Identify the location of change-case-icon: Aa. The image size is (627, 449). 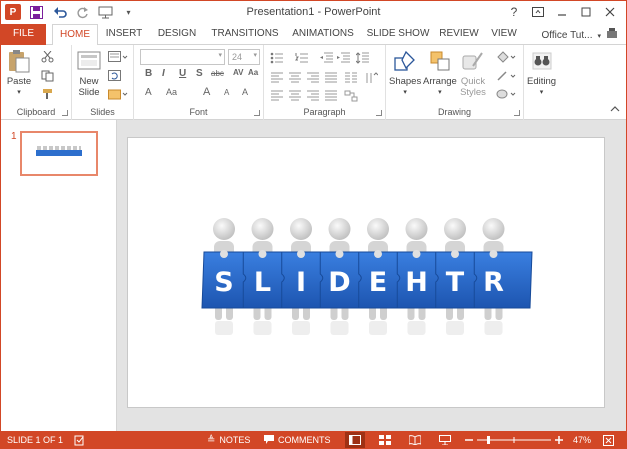
(253, 72).